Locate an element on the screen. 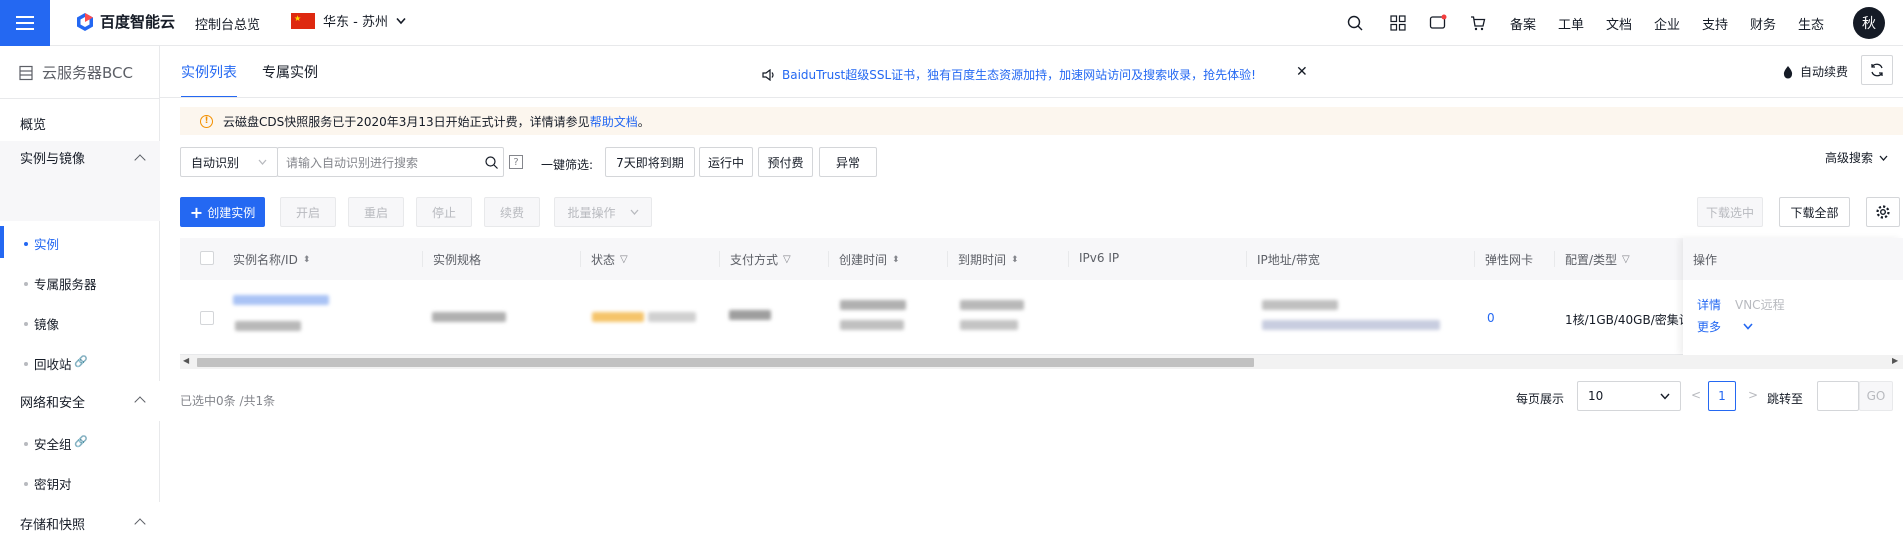  per-page-label: 每页展示 is located at coordinates (1540, 399).